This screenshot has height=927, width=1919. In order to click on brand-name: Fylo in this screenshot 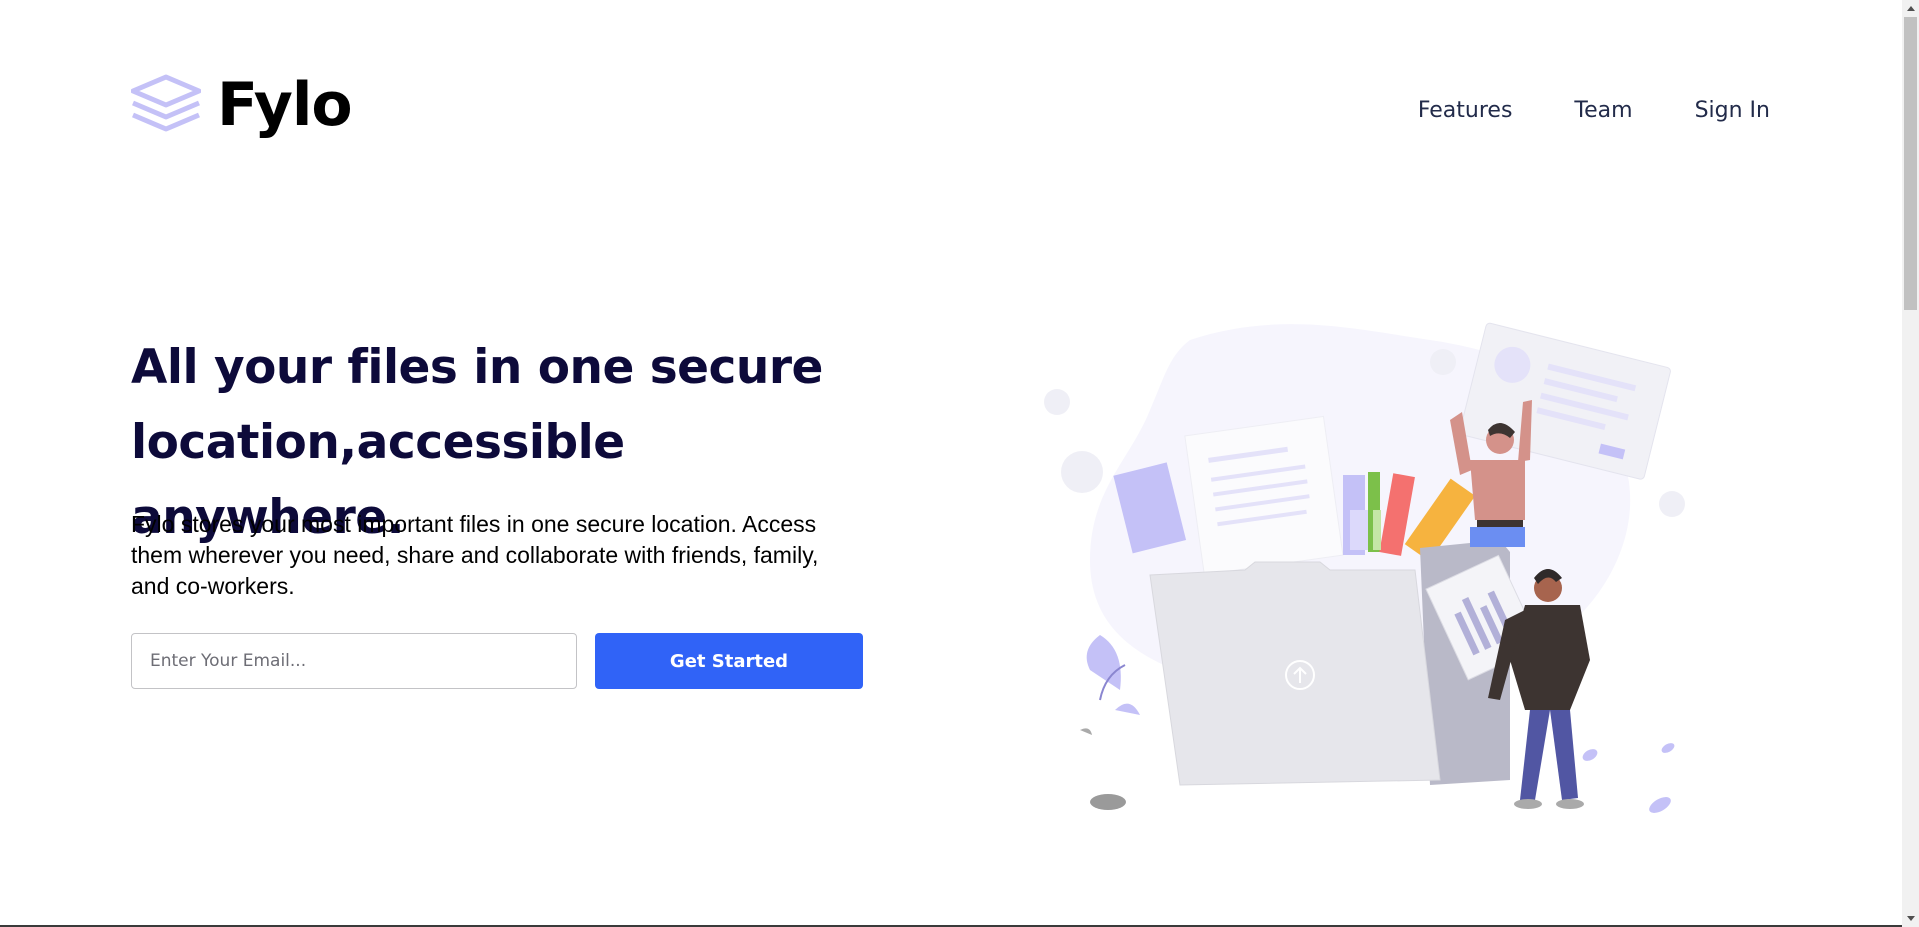, I will do `click(285, 105)`.